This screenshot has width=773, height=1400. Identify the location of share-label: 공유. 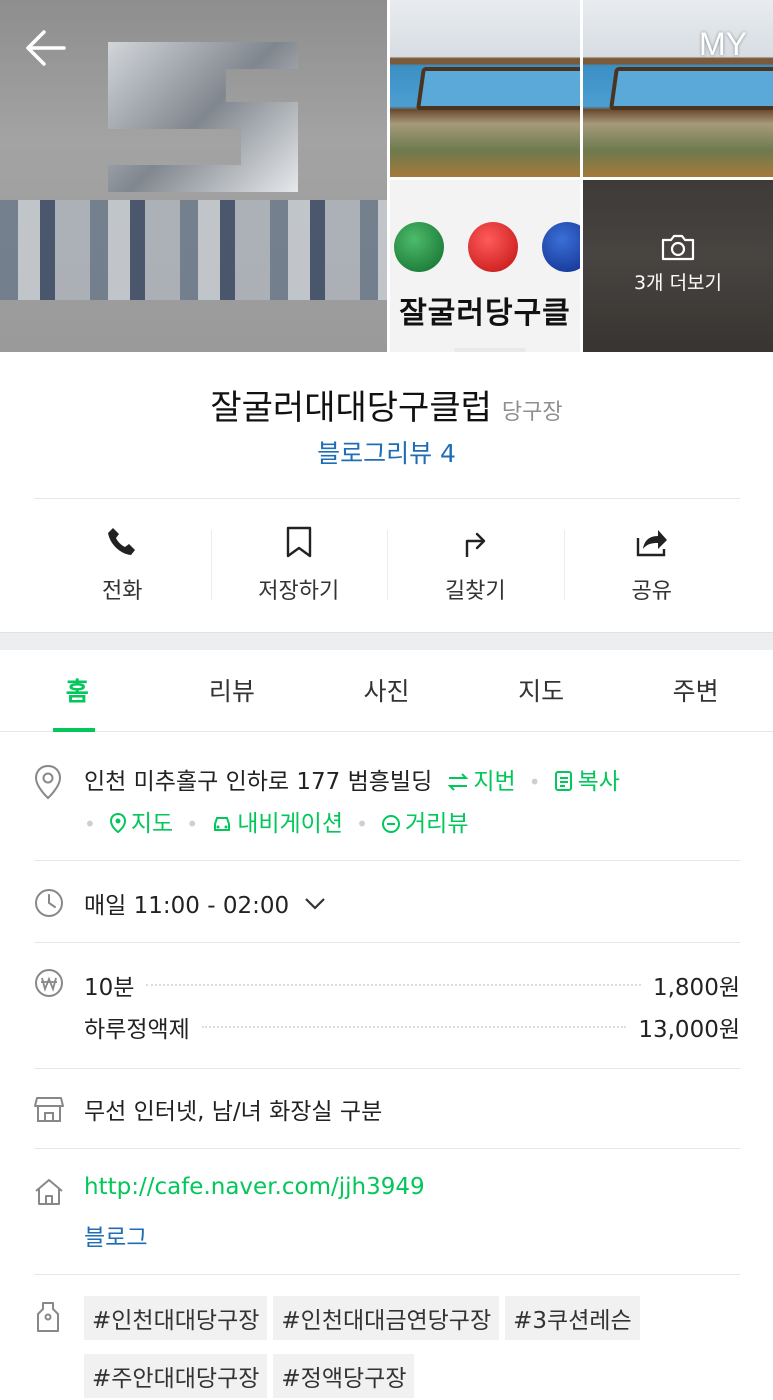
(651, 591).